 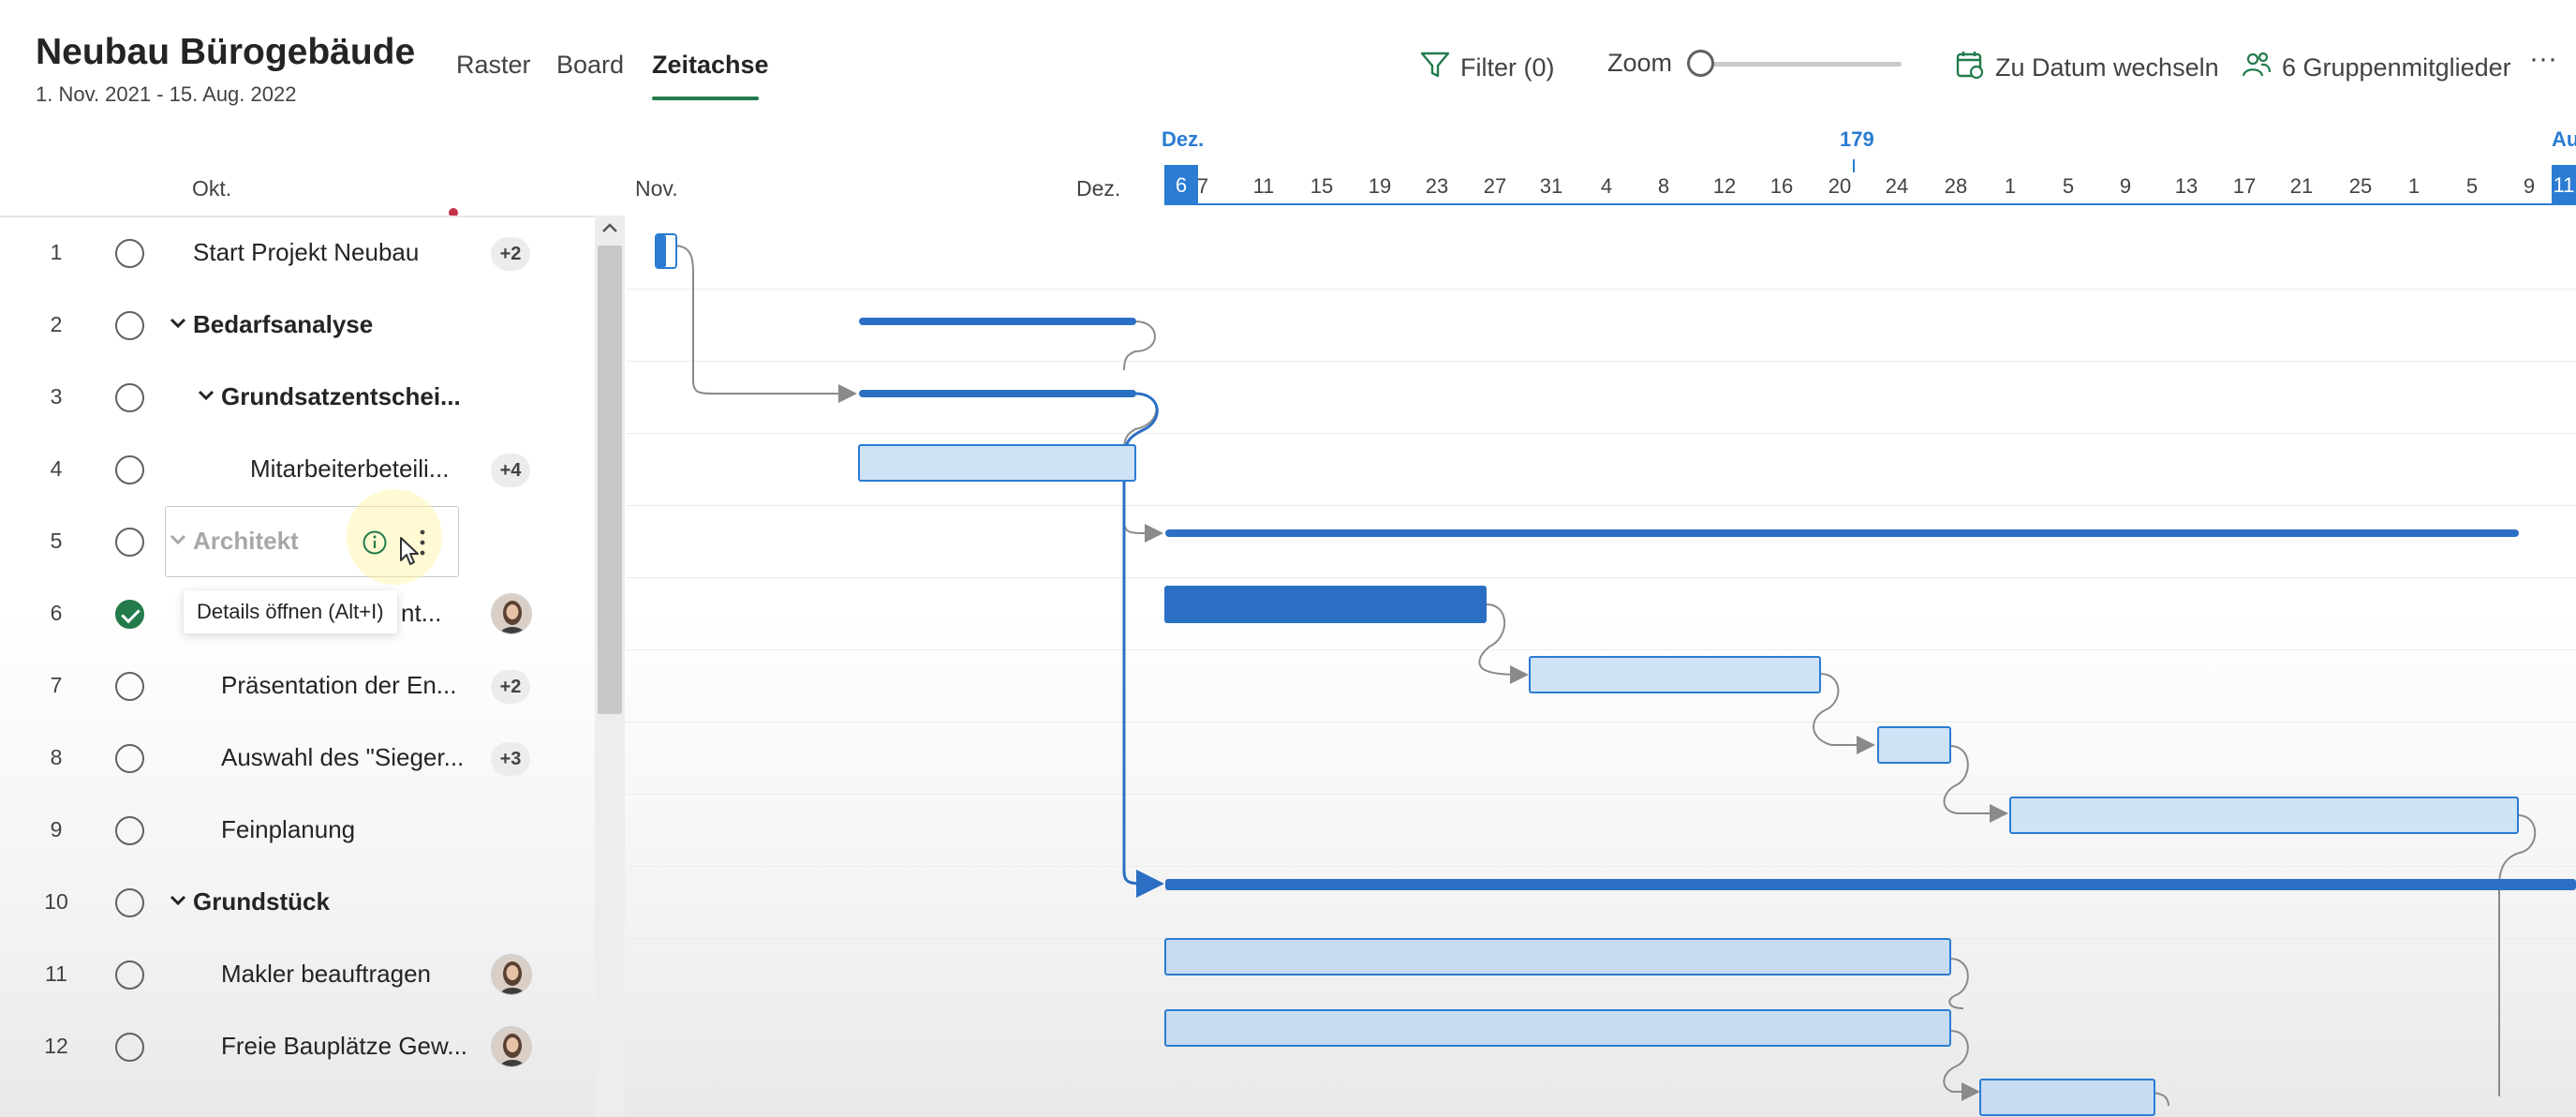 What do you see at coordinates (1675, 675) in the screenshot?
I see `gantt-bar-praesentation` at bounding box center [1675, 675].